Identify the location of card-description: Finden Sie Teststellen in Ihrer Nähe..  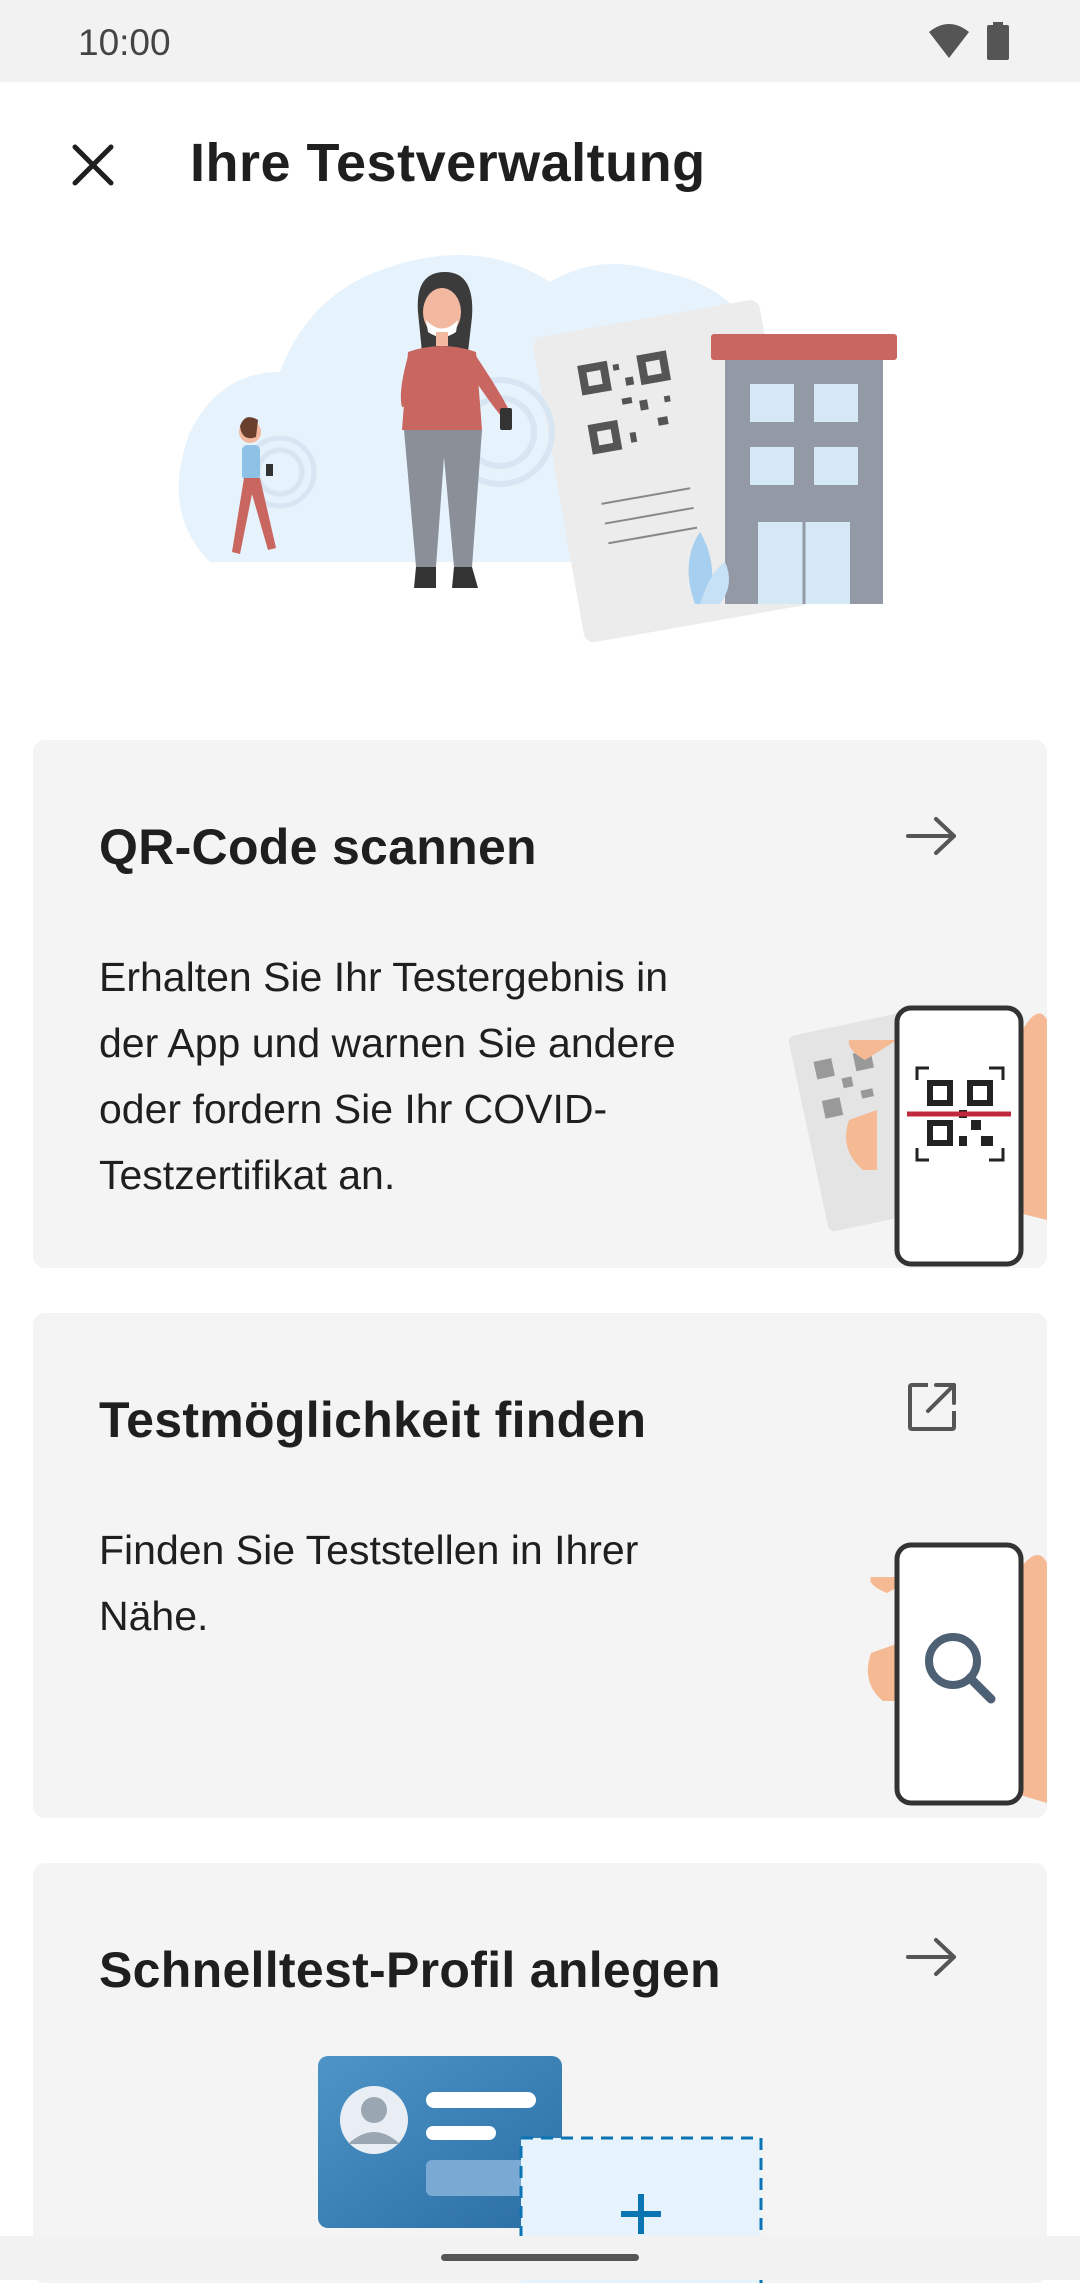
(369, 1583).